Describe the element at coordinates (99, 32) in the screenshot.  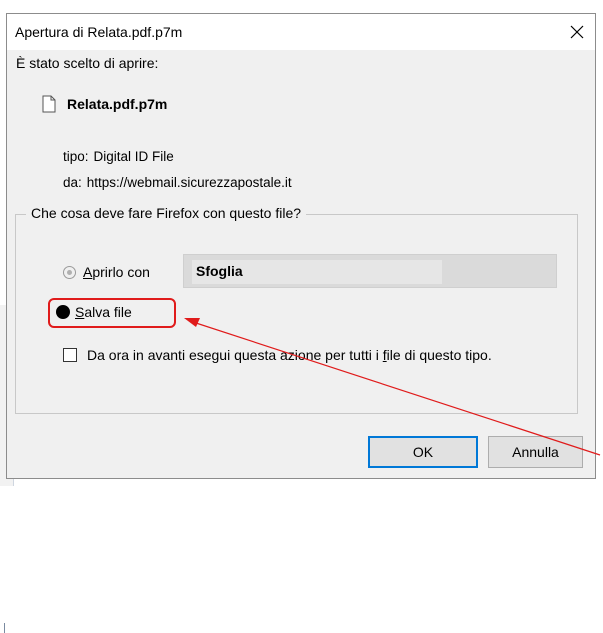
I see `dialog-title: Apertura di Relata.pdf.p7m` at that location.